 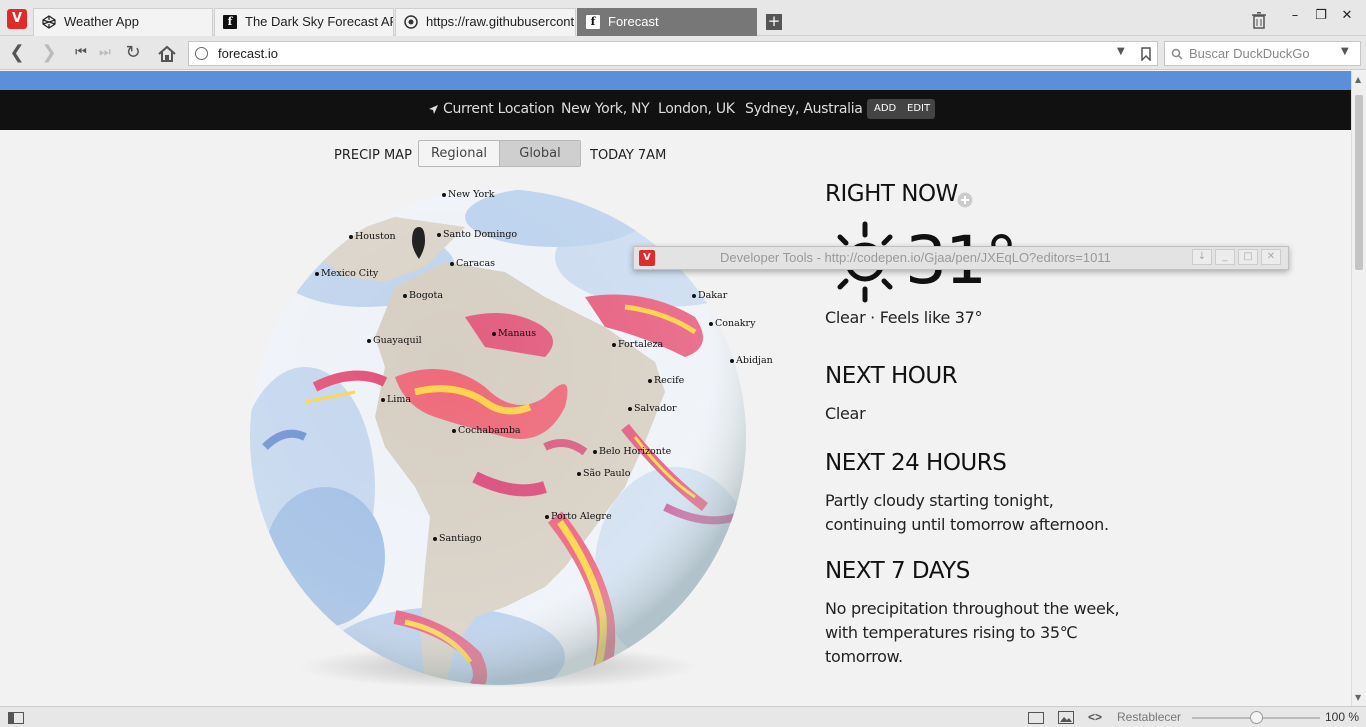 I want to click on add-circle-icon, so click(x=965, y=200).